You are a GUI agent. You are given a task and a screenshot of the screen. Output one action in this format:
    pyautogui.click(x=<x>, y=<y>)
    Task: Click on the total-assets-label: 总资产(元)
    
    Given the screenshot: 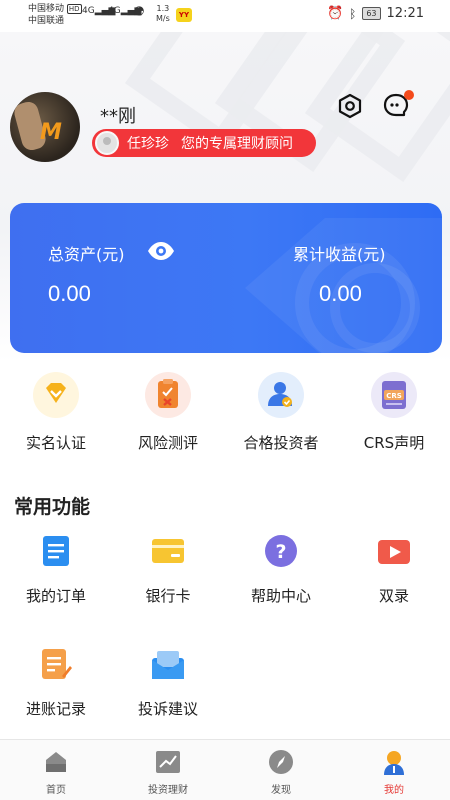 What is the action you would take?
    pyautogui.click(x=86, y=254)
    